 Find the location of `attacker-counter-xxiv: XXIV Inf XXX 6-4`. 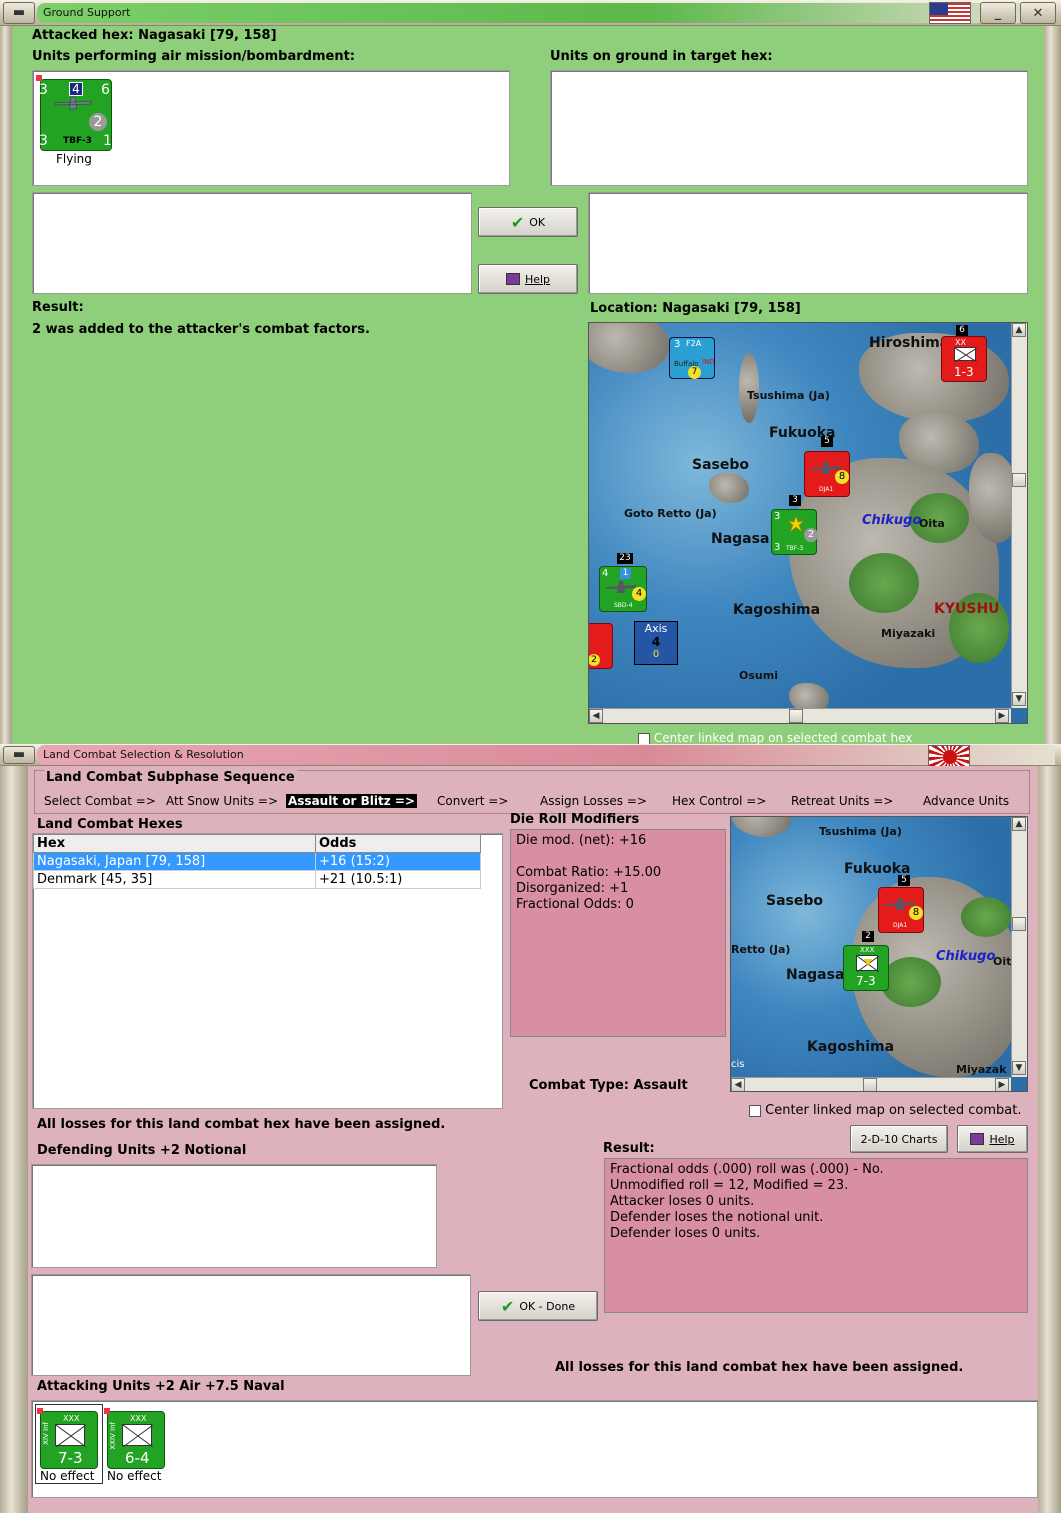

attacker-counter-xxiv: XXIV Inf XXX 6-4 is located at coordinates (134, 1438).